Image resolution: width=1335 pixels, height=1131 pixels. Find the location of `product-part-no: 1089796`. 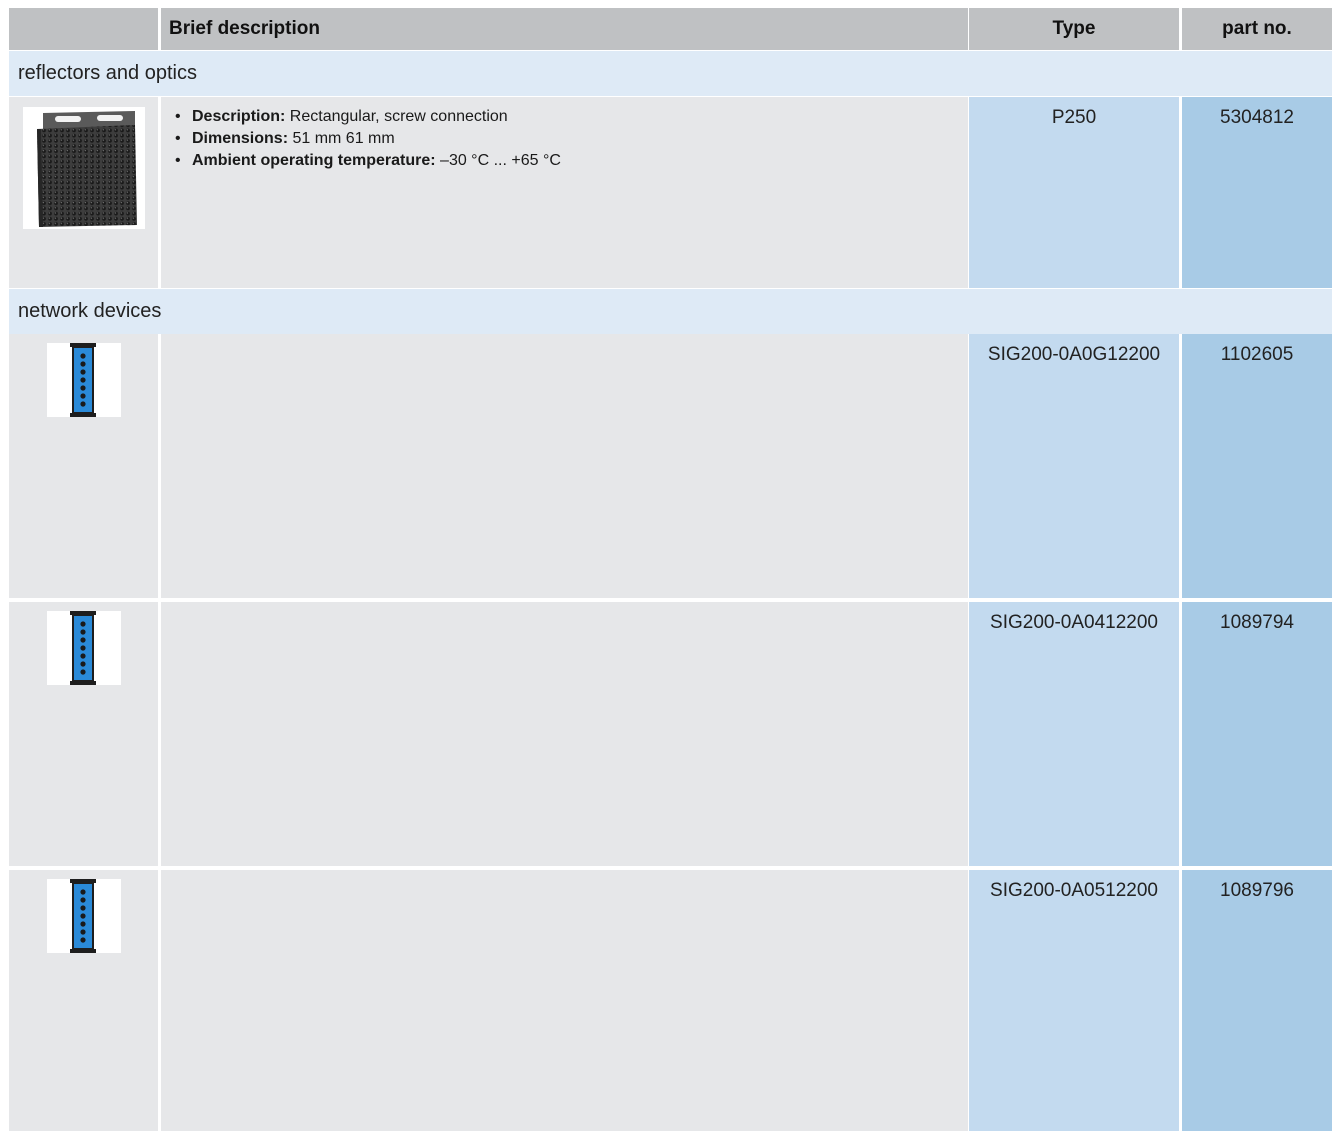

product-part-no: 1089796 is located at coordinates (1257, 1000).